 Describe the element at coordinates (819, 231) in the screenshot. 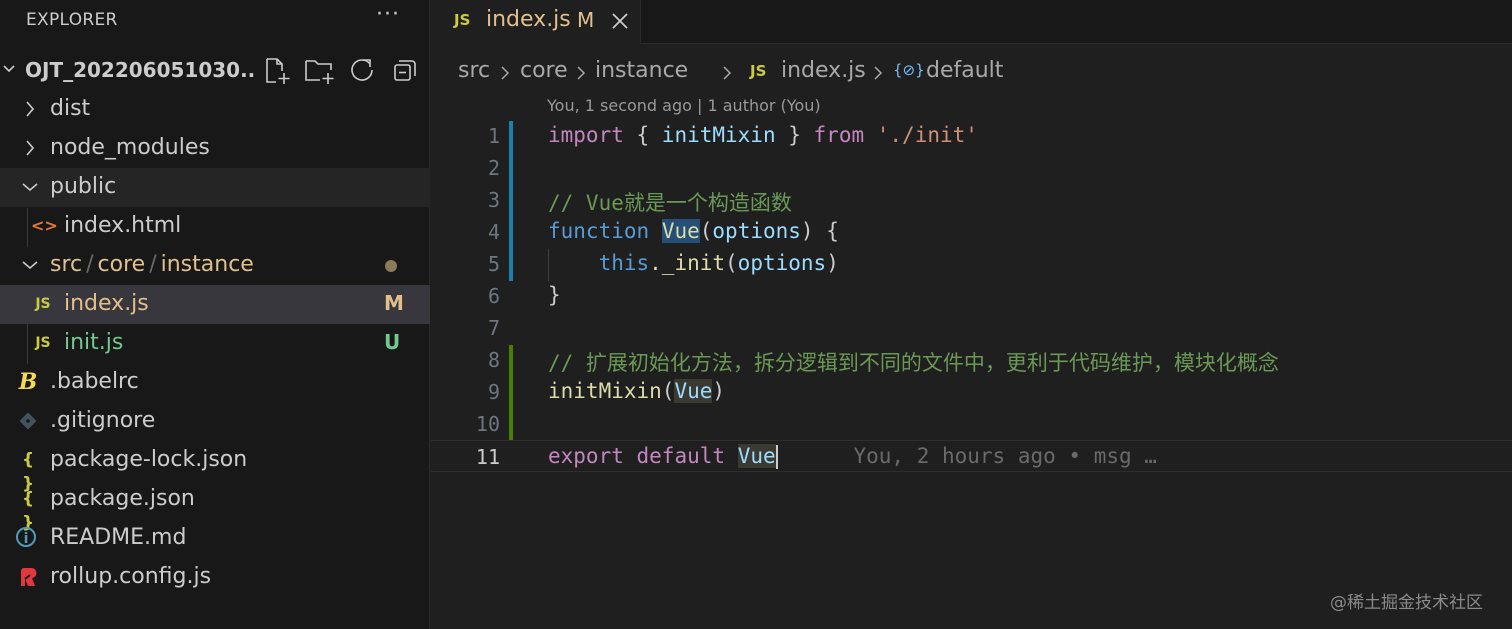

I see `token: ) {` at that location.